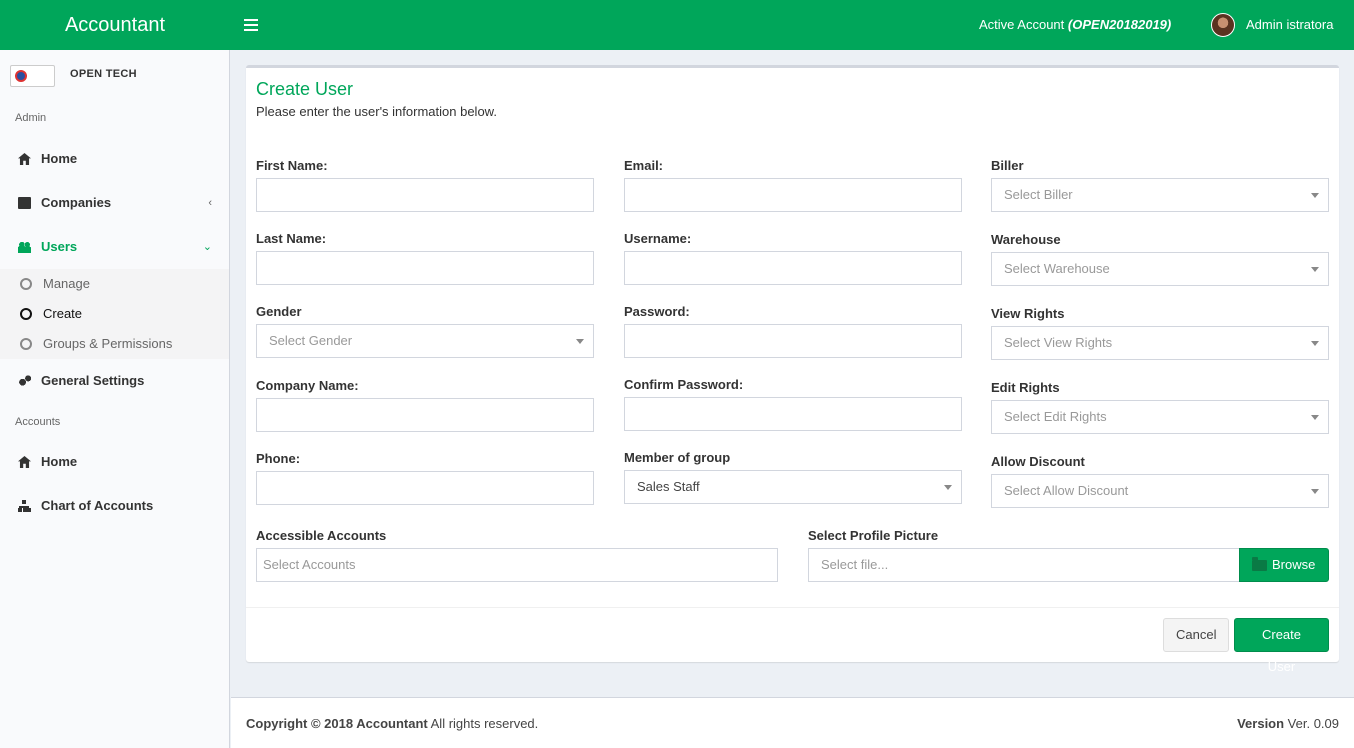 The height and width of the screenshot is (748, 1354). Describe the element at coordinates (1025, 387) in the screenshot. I see `edit-rights-label: Edit Rights` at that location.